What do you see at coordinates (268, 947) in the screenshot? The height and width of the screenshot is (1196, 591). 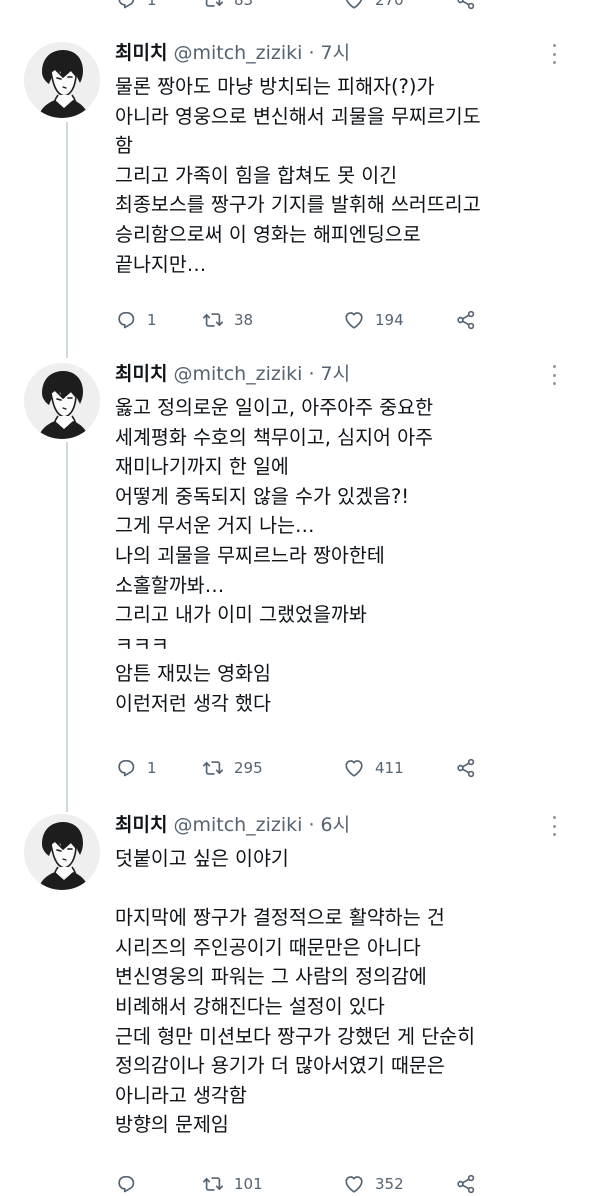 I see `tweet-text-line: 시리즈의 주인공이기 때문만은 아니다` at bounding box center [268, 947].